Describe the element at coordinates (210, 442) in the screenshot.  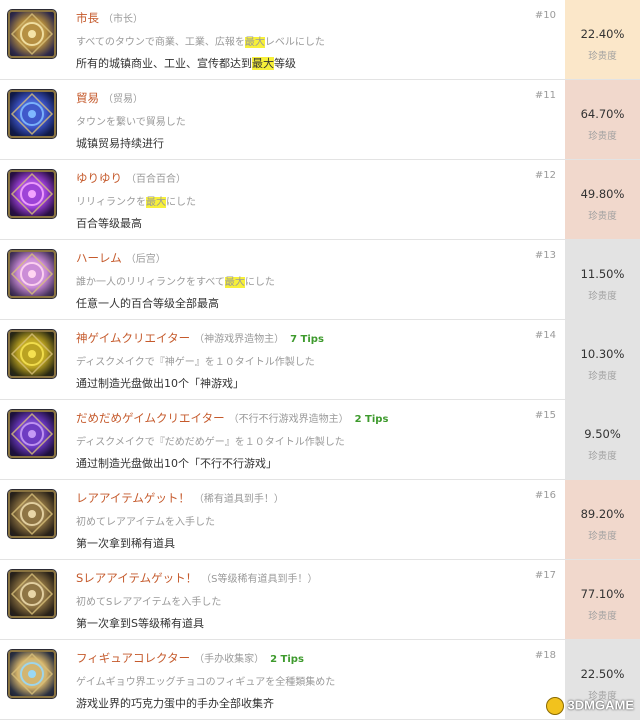
I see `achievement-description-jp: ディスクメイクで『だめだめゲー』を１０タイトル作製した` at that location.